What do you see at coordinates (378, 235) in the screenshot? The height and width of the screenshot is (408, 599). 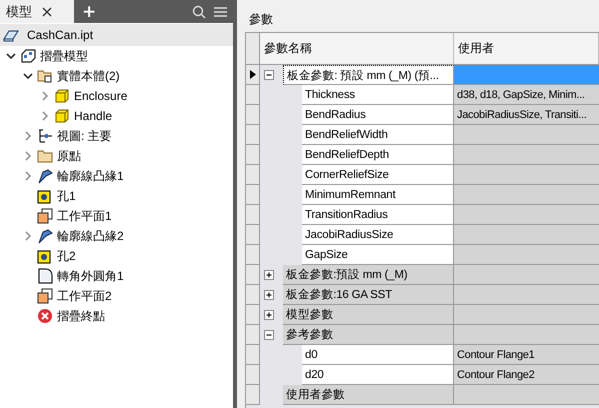 I see `parameter-name-cell: JacobiRadiusSize` at bounding box center [378, 235].